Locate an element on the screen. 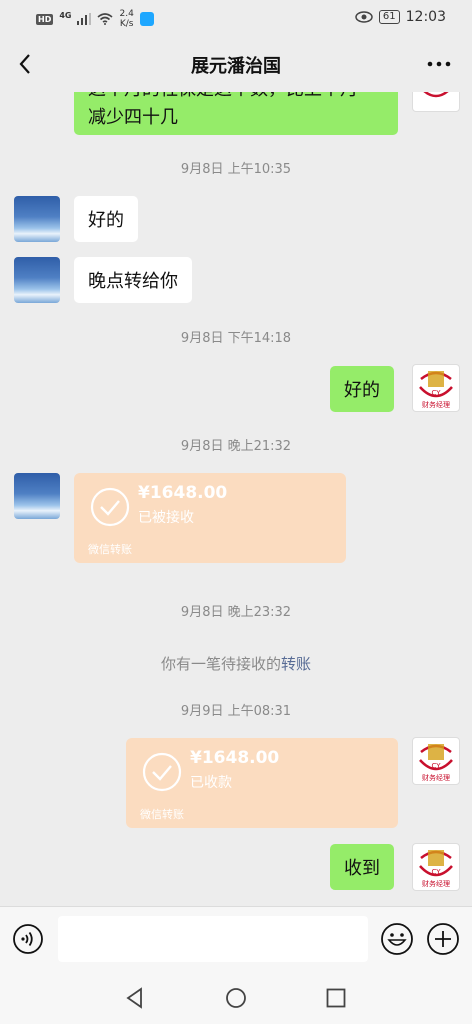 The image size is (472, 1024). chat-header: 展元潘治国 is located at coordinates (236, 64).